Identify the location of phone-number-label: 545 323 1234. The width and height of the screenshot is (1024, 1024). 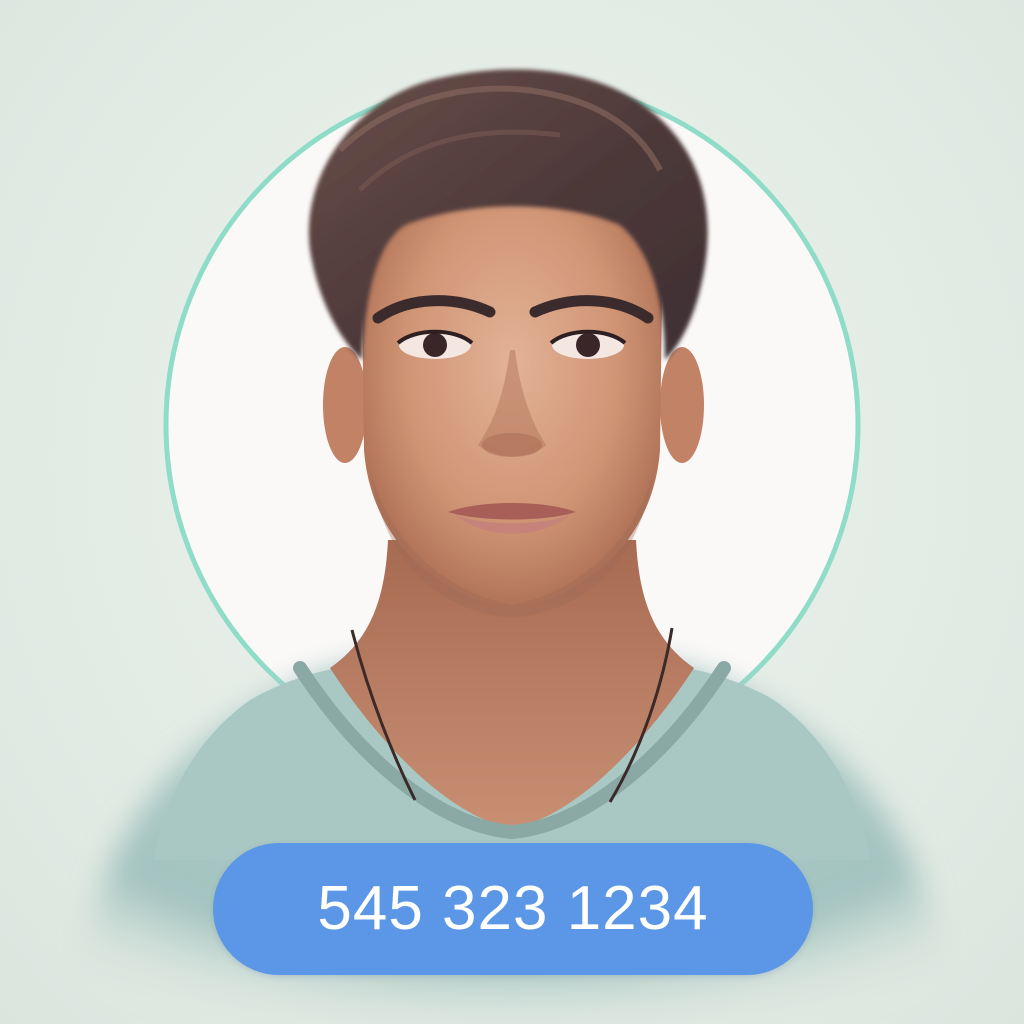
(513, 908).